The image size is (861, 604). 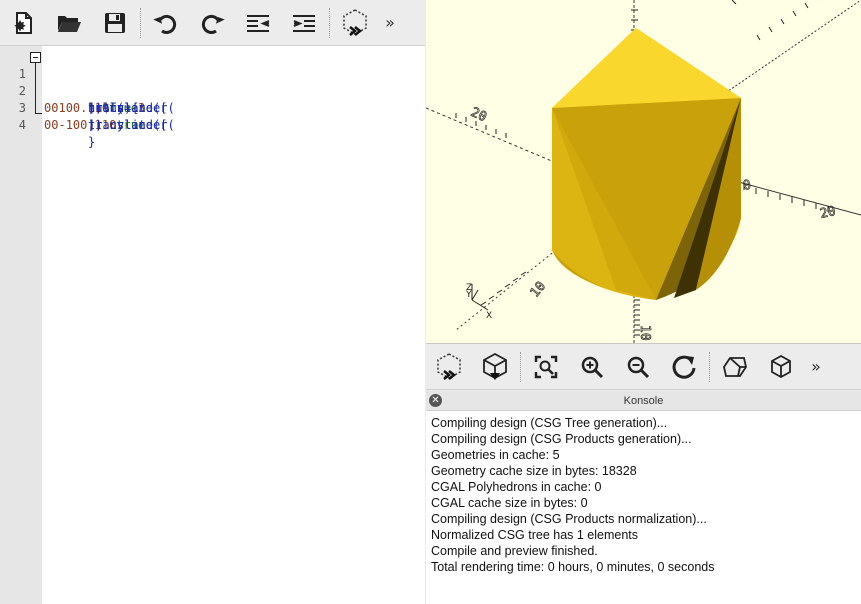 I want to click on editor-toolbar-more-button: », so click(x=390, y=23).